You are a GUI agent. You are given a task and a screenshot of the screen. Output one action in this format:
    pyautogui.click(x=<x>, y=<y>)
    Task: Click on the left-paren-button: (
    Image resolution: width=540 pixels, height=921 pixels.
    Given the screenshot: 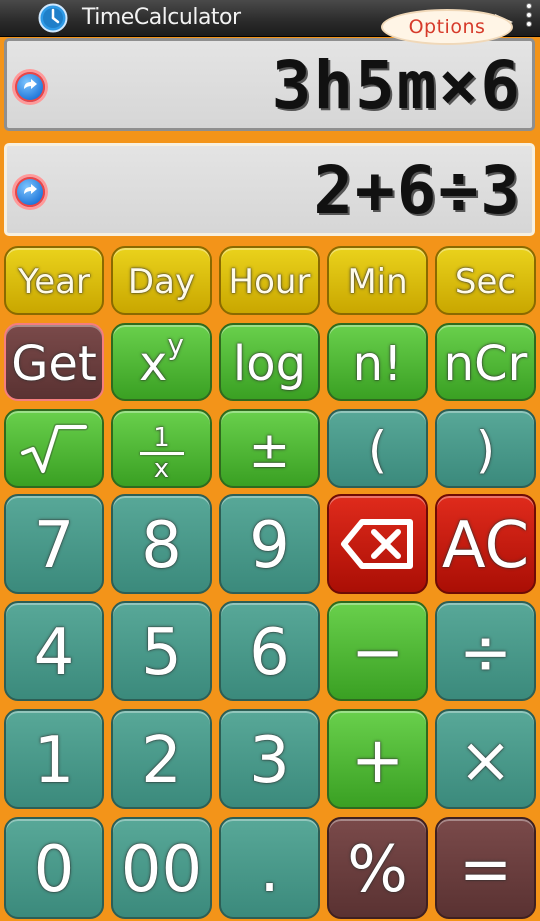 What is the action you would take?
    pyautogui.click(x=377, y=448)
    